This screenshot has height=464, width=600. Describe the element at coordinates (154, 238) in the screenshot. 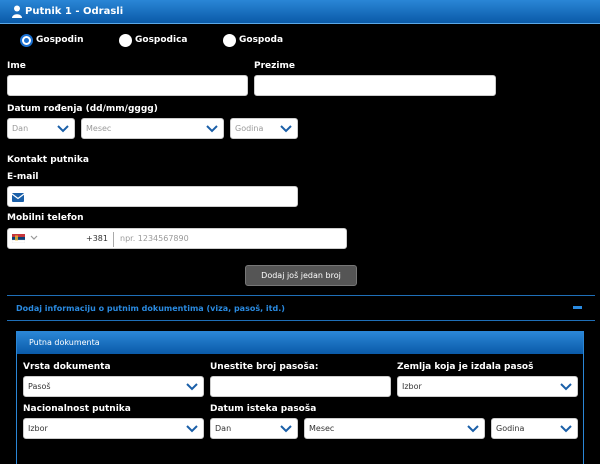

I see `phone-placeholder: npr. 1234567890` at that location.